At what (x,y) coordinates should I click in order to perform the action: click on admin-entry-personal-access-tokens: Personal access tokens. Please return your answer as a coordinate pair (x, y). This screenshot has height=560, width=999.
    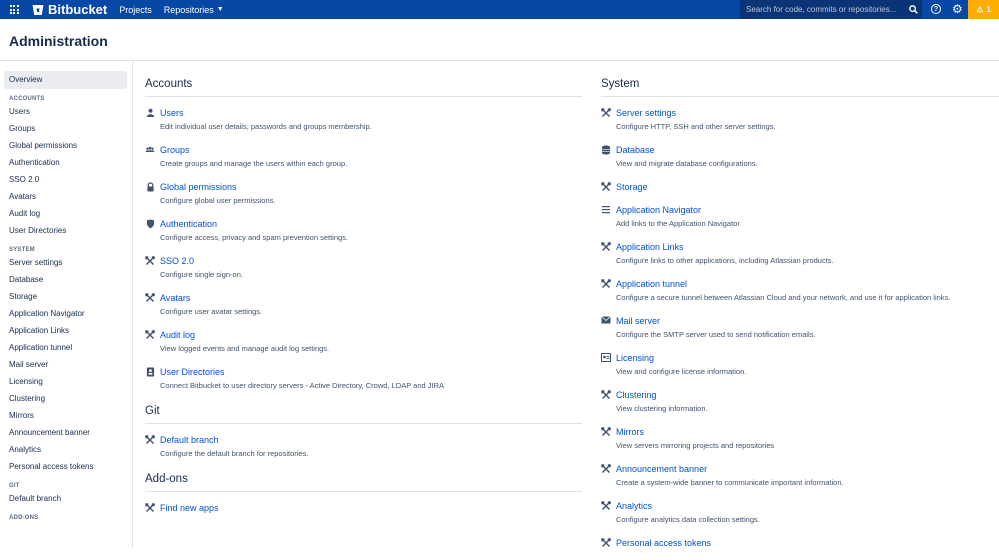
    Looking at the image, I should click on (800, 548).